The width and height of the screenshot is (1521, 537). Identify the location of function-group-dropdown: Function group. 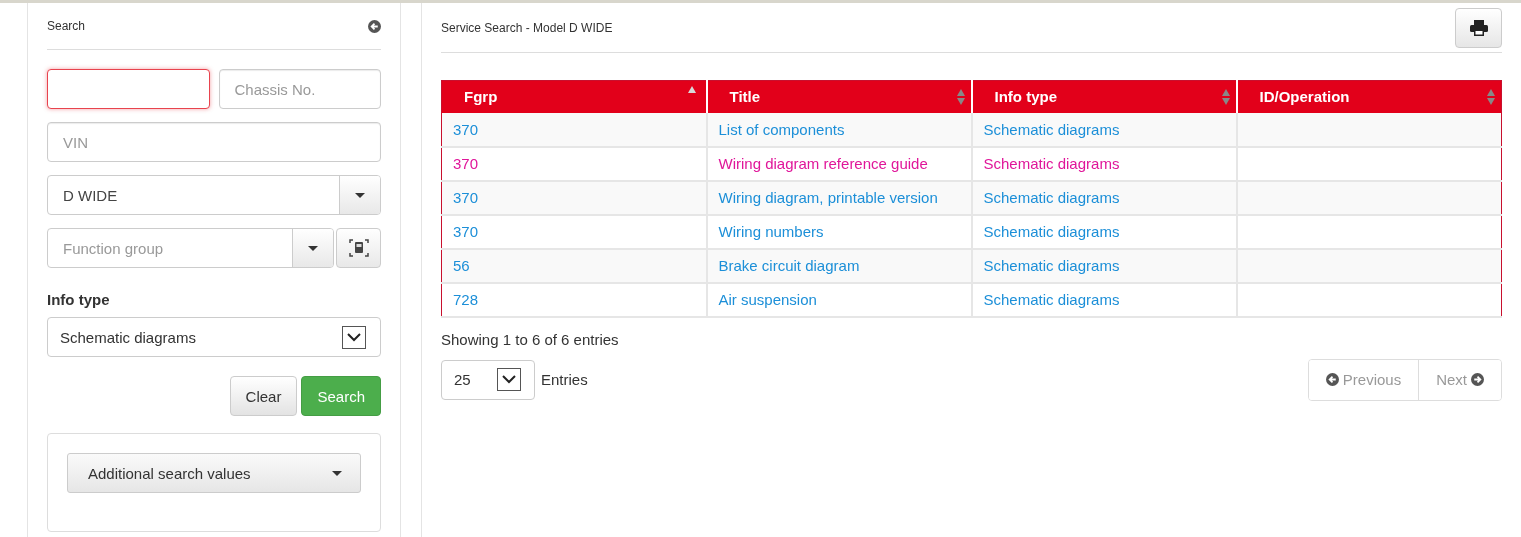
(190, 248).